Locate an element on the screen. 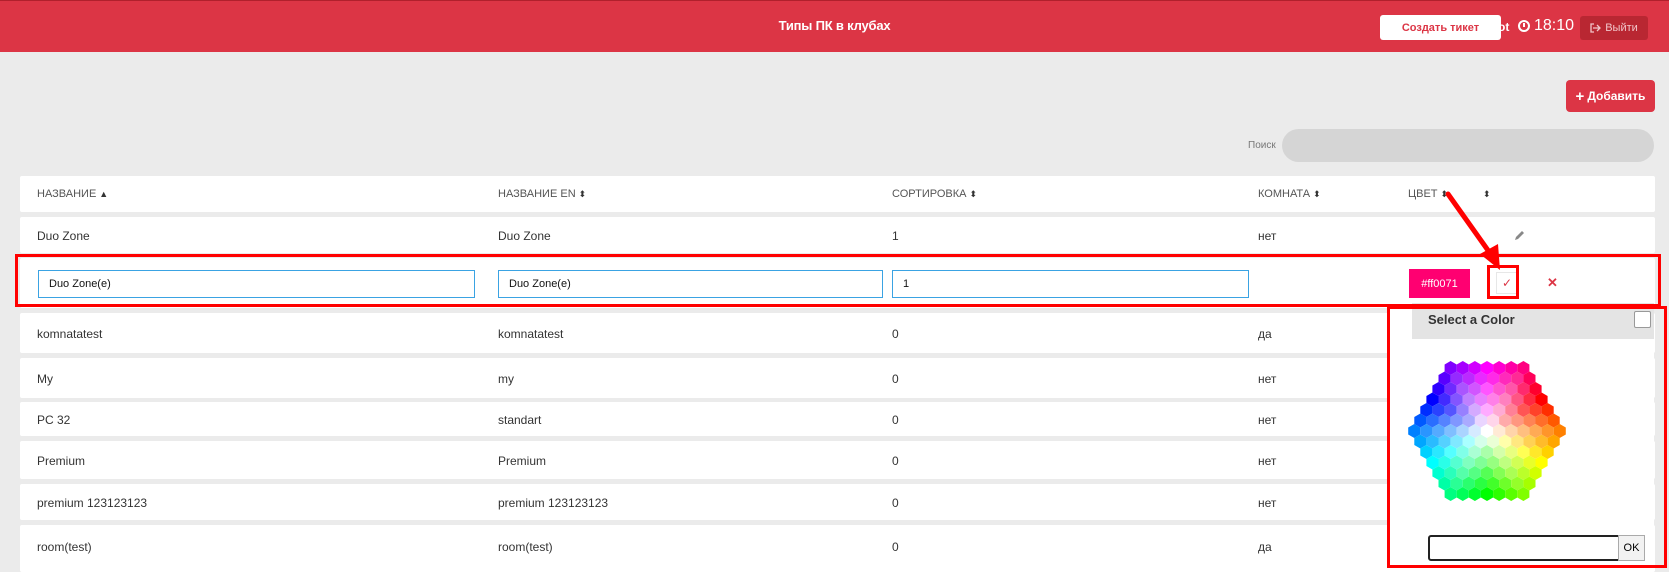 This screenshot has width=1669, height=572. cell-name-en: premium 123123123 is located at coordinates (553, 503).